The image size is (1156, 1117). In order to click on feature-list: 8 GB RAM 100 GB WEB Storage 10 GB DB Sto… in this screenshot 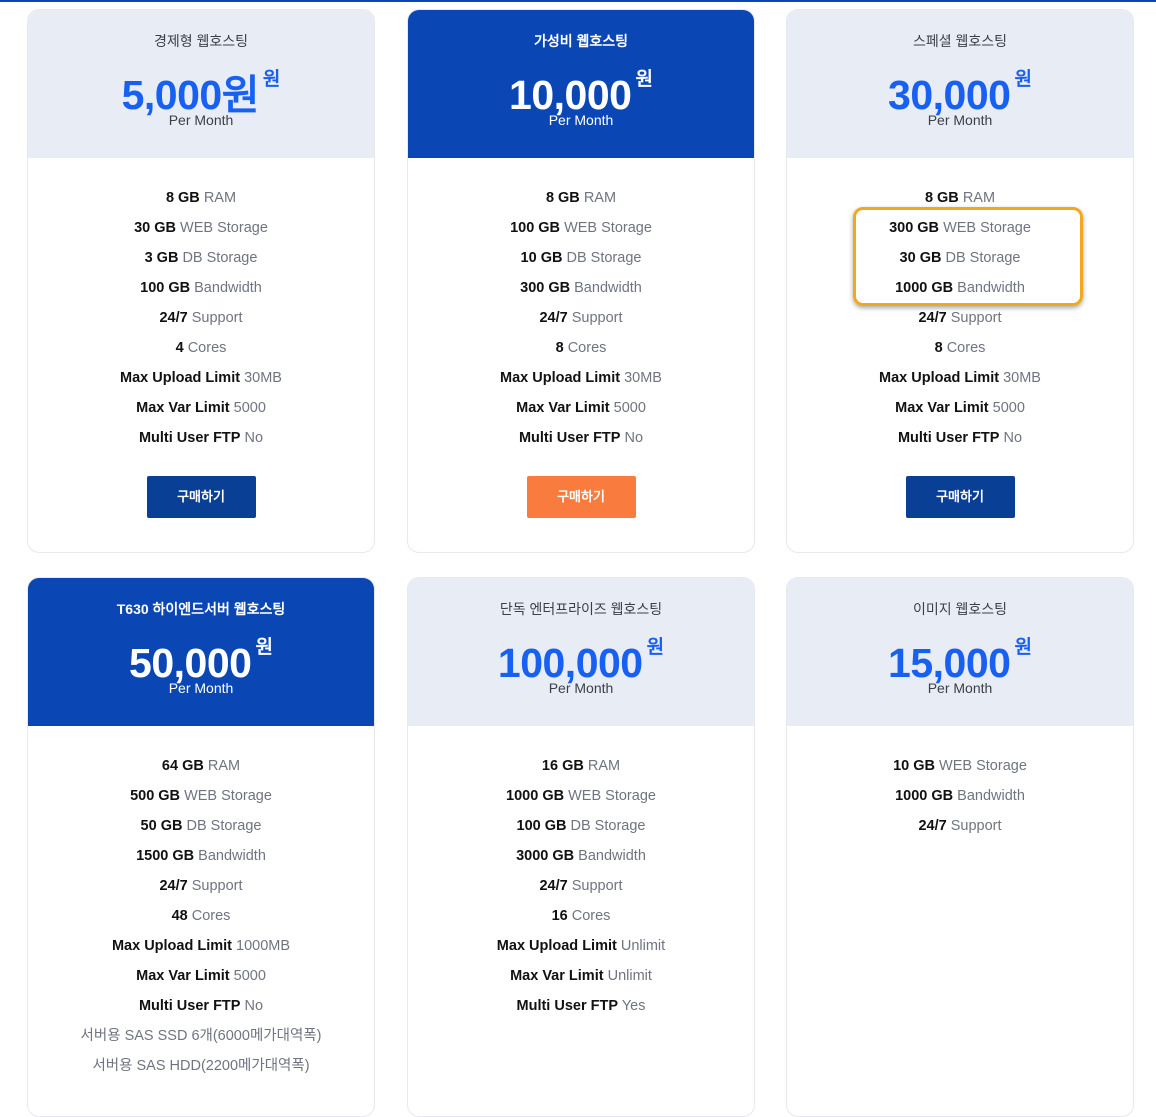, I will do `click(581, 307)`.